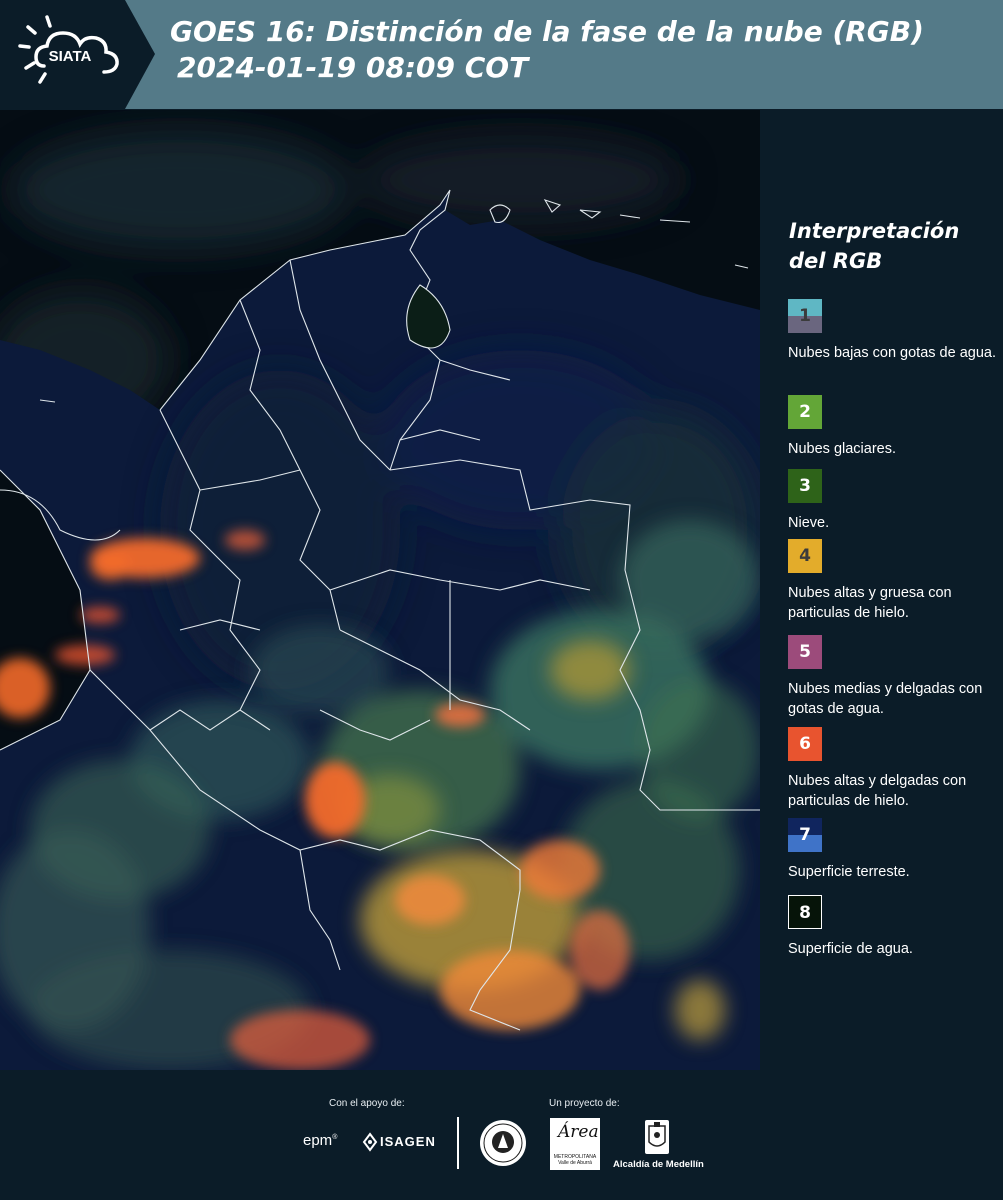 This screenshot has width=1003, height=1200. I want to click on support-label: Con el apoyo de:, so click(367, 1103).